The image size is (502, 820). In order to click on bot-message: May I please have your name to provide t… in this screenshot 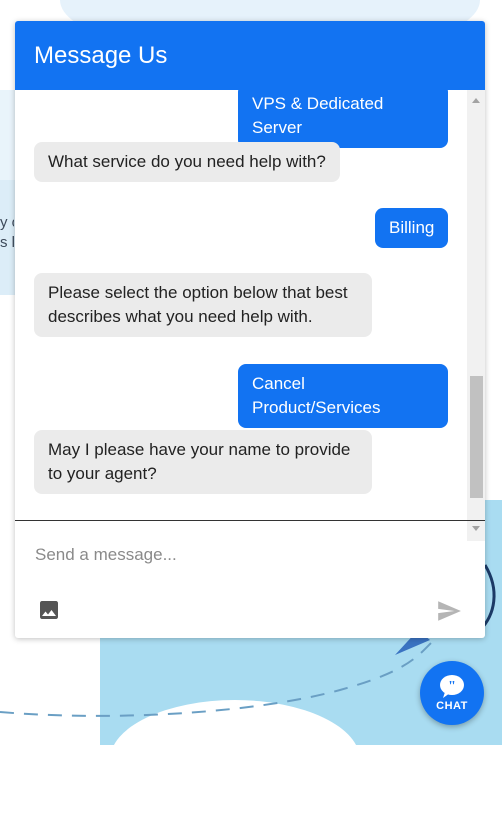, I will do `click(203, 462)`.